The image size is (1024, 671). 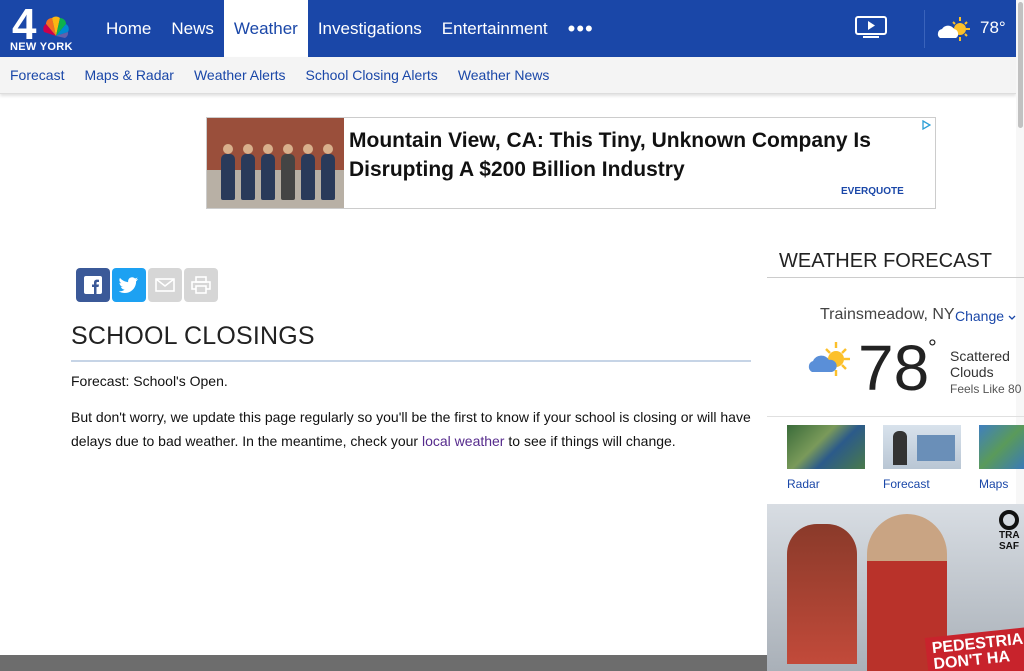 What do you see at coordinates (887, 314) in the screenshot?
I see `forecast-location: Trainsmeadow, NY` at bounding box center [887, 314].